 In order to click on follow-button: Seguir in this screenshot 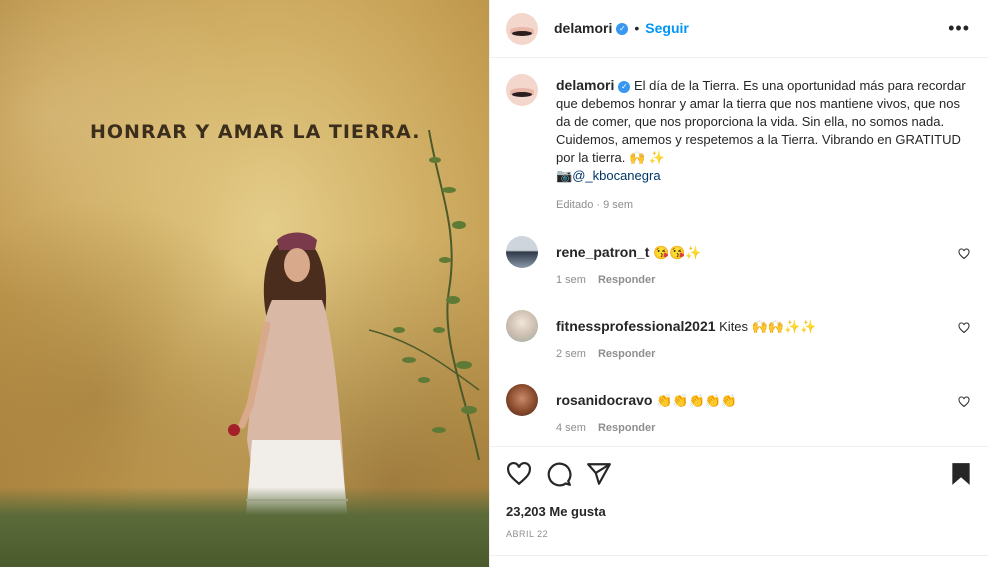, I will do `click(667, 28)`.